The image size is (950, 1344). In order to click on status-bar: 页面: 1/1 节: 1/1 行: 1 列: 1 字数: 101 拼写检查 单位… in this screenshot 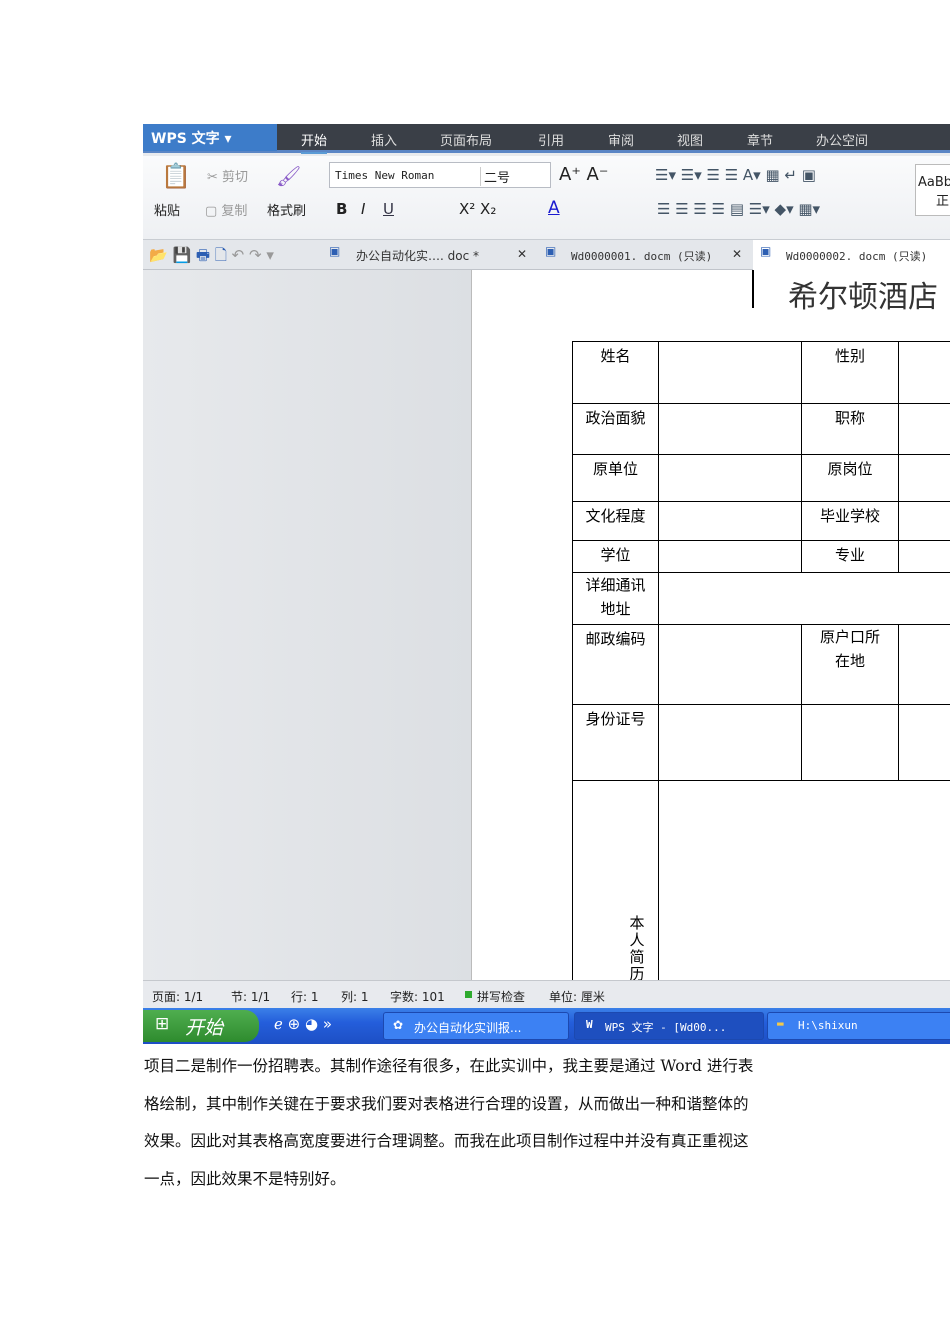, I will do `click(546, 994)`.